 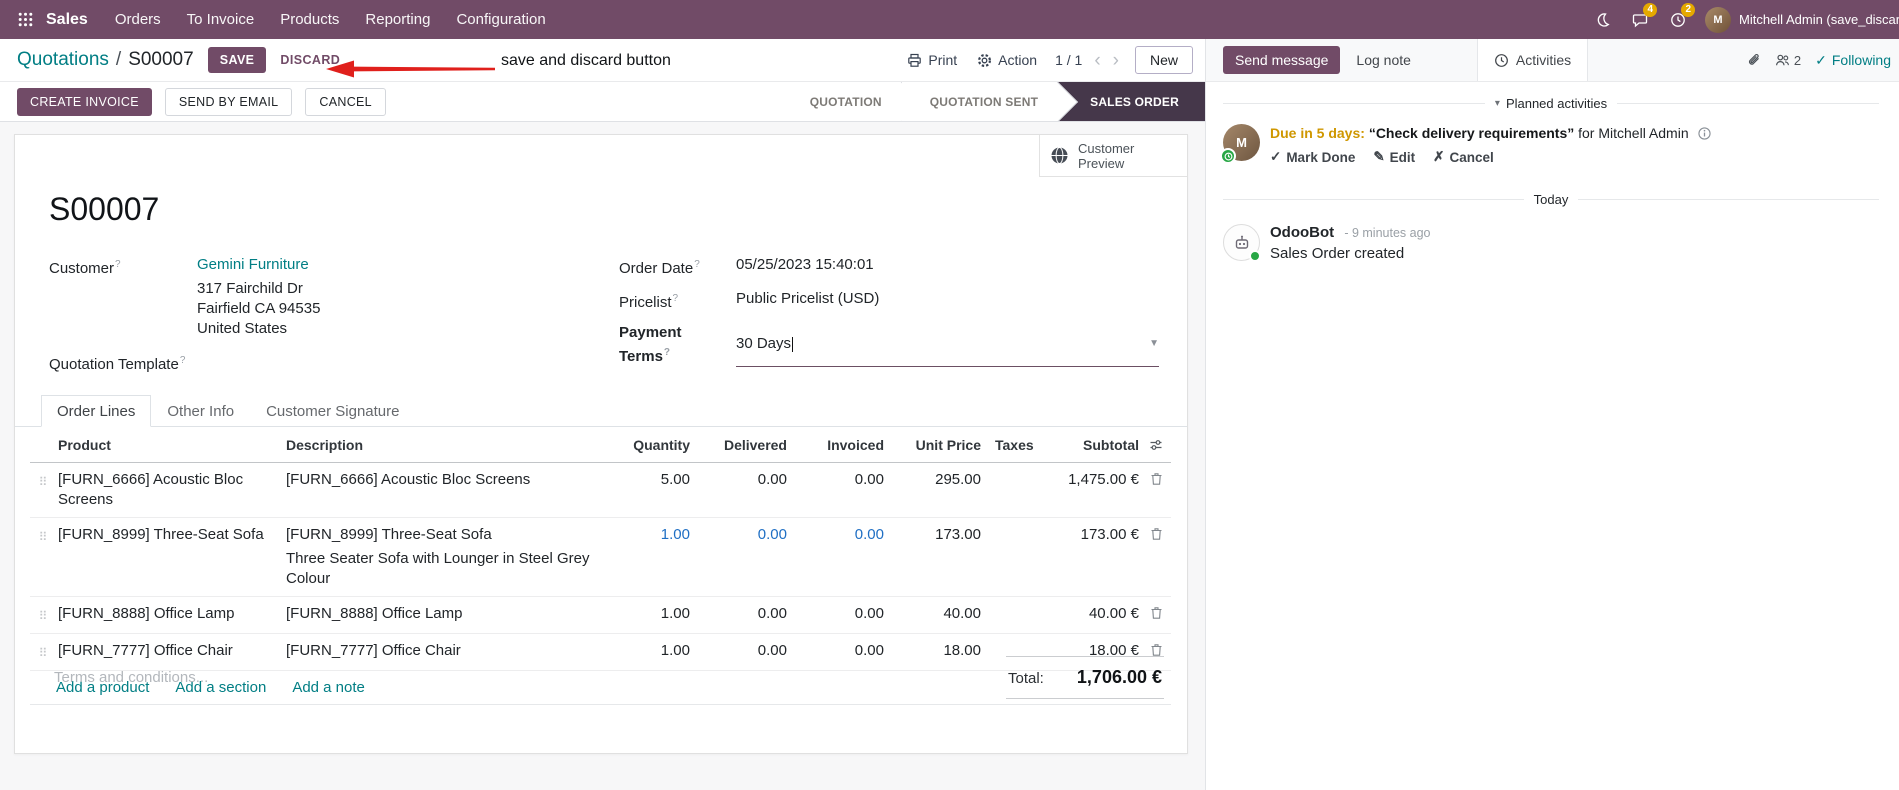 What do you see at coordinates (397, 19) in the screenshot?
I see `menu-item-reporting: Reporting` at bounding box center [397, 19].